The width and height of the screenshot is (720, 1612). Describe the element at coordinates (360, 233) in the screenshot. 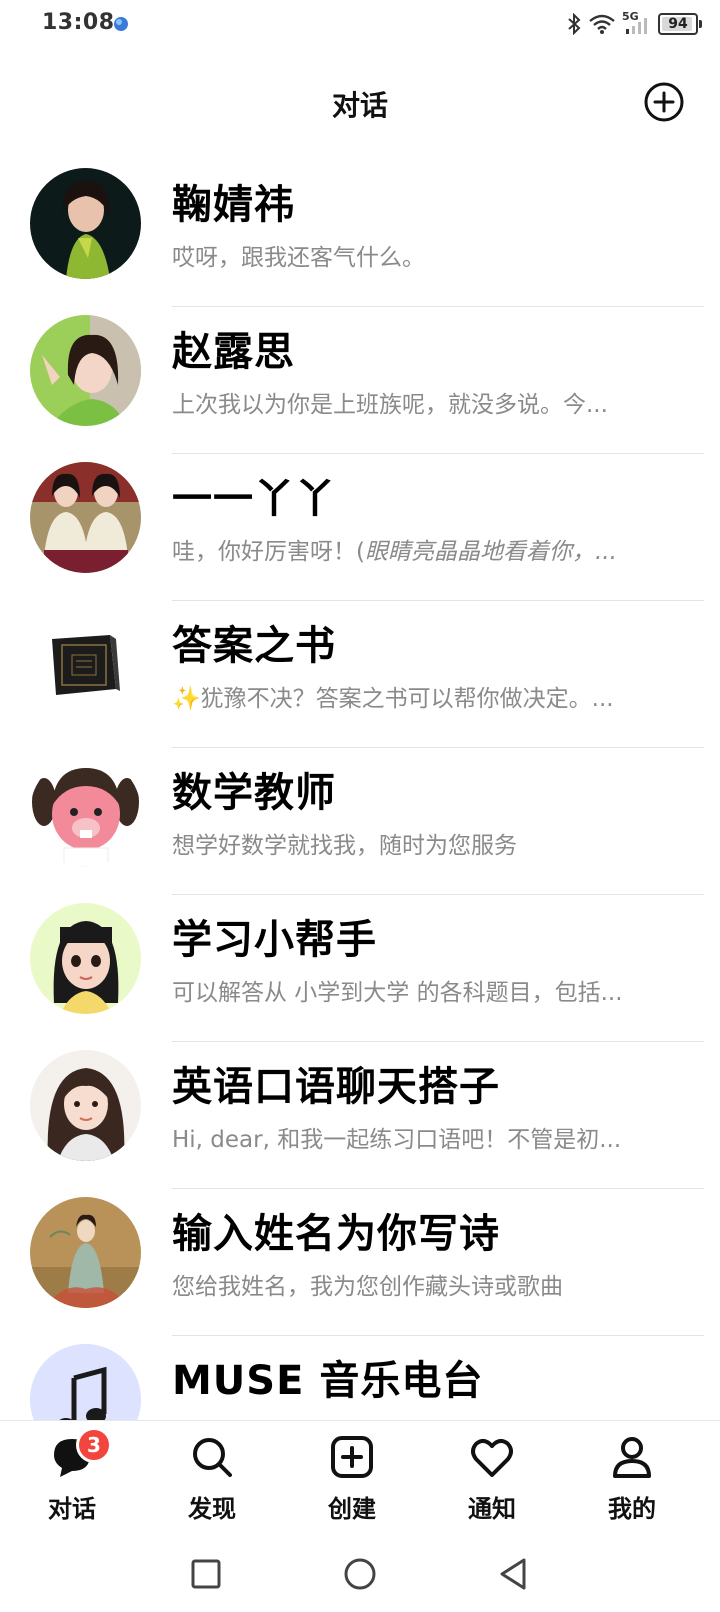

I see `conversation-item: 鞠婧祎 哎呀，跟我还客气什么。` at that location.